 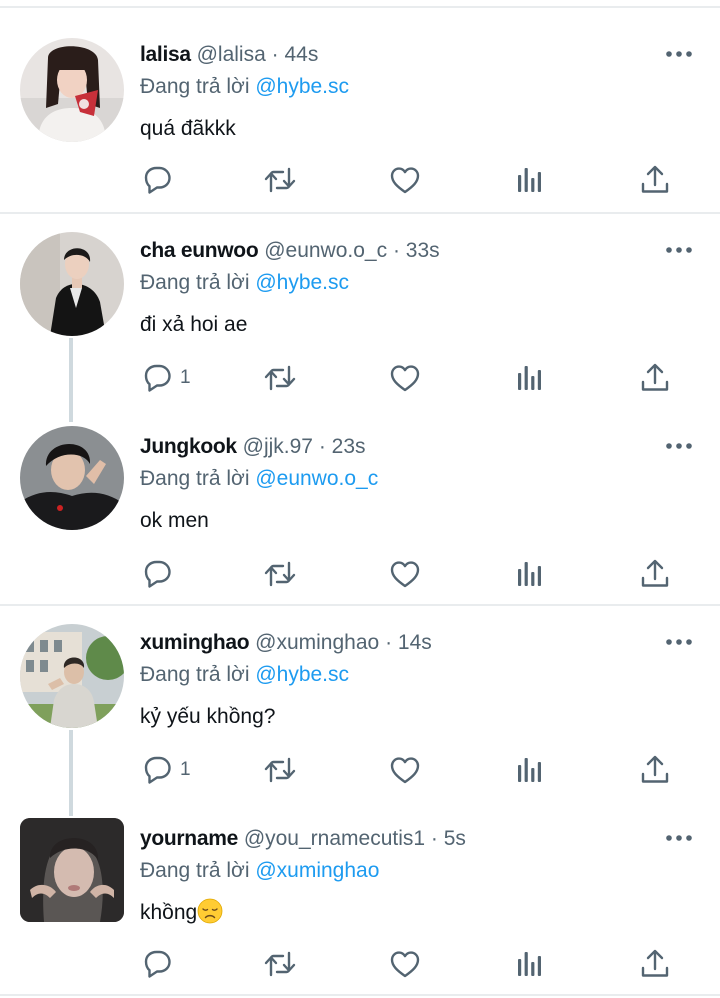 I want to click on user-handle: @you_rnamecutis1, so click(x=334, y=838).